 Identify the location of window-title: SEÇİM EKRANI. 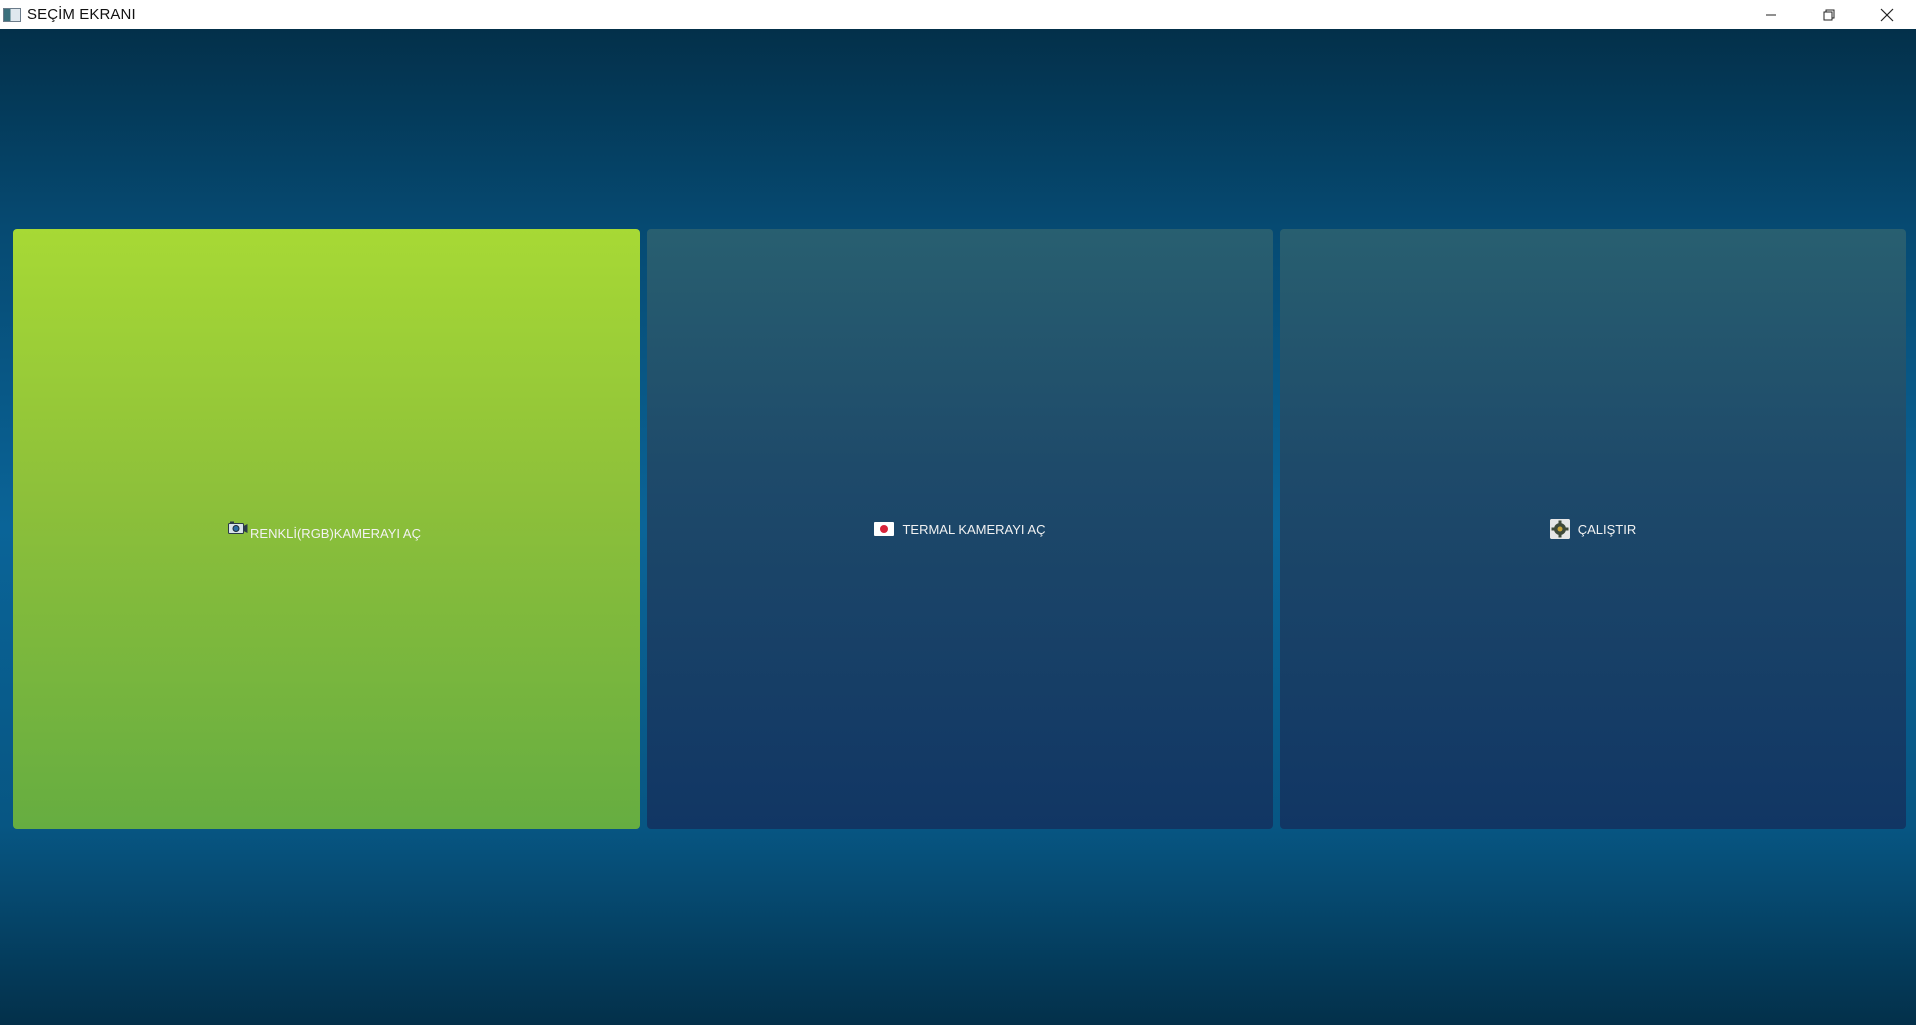
(81, 14).